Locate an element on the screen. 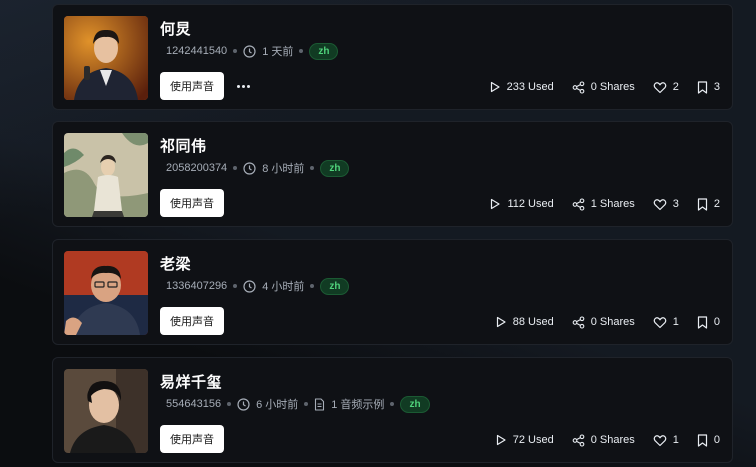 The width and height of the screenshot is (756, 467). voice-name: 何炅 is located at coordinates (176, 29).